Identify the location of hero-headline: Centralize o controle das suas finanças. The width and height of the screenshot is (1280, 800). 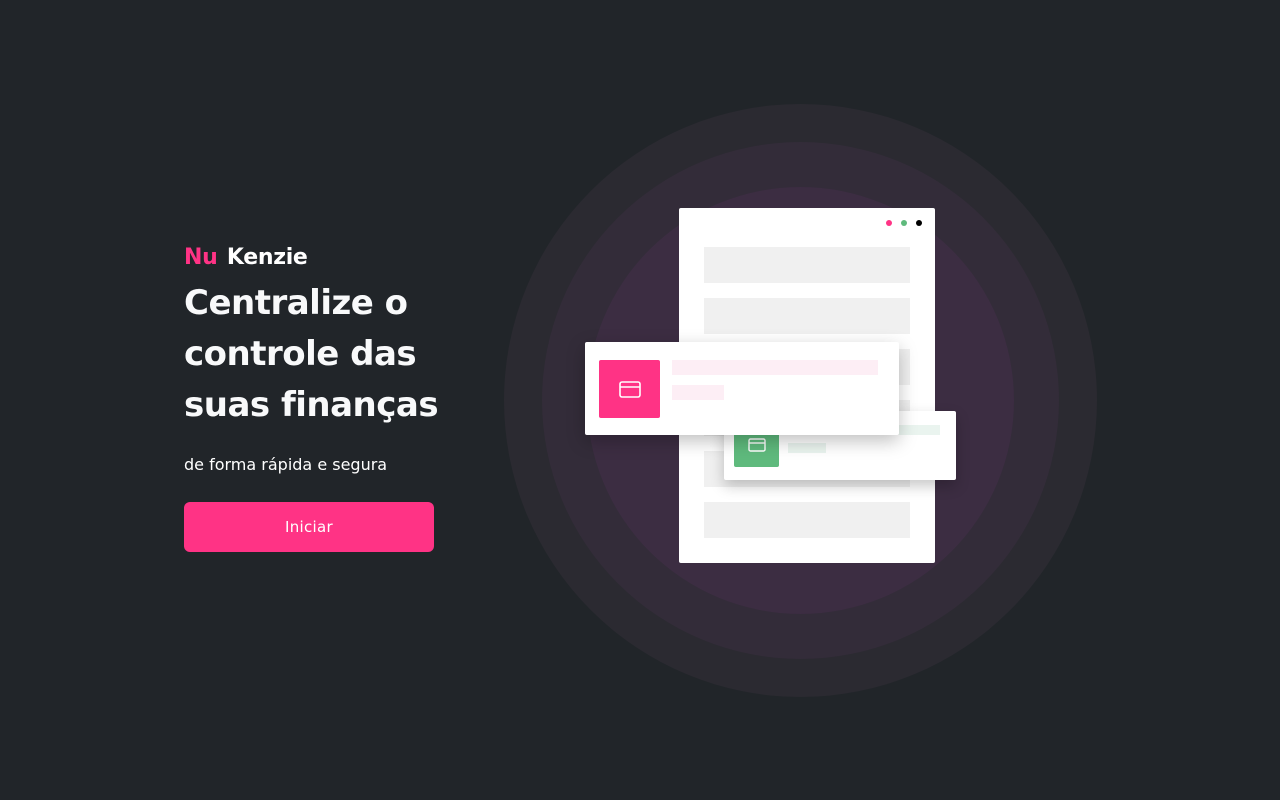
(311, 354).